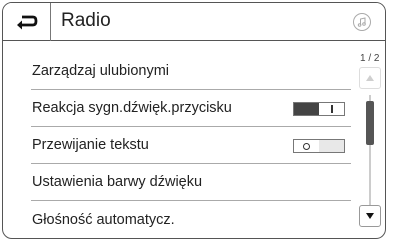 Image resolution: width=393 pixels, height=245 pixels. What do you see at coordinates (370, 123) in the screenshot?
I see `scrollbar-thumb` at bounding box center [370, 123].